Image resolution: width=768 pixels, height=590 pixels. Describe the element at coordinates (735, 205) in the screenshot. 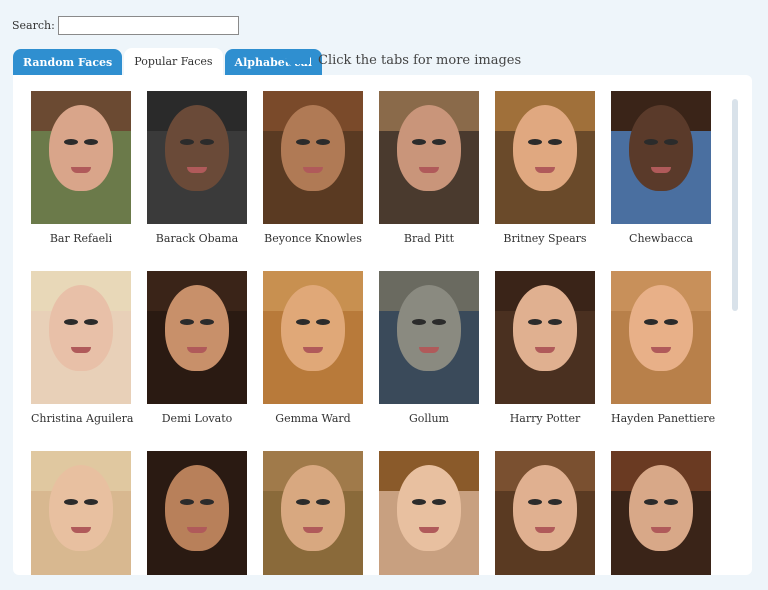

I see `scrollbar` at that location.